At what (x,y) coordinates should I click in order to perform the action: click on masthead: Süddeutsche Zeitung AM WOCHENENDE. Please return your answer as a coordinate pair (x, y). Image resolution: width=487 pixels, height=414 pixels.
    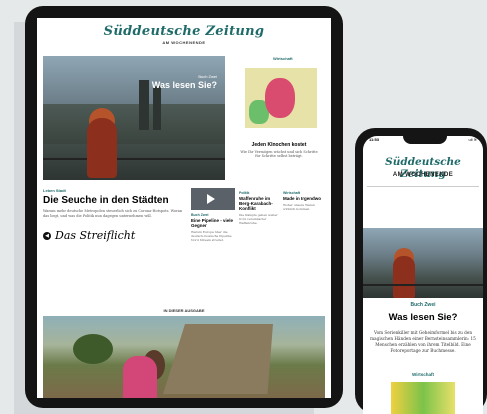
    Looking at the image, I should click on (184, 31).